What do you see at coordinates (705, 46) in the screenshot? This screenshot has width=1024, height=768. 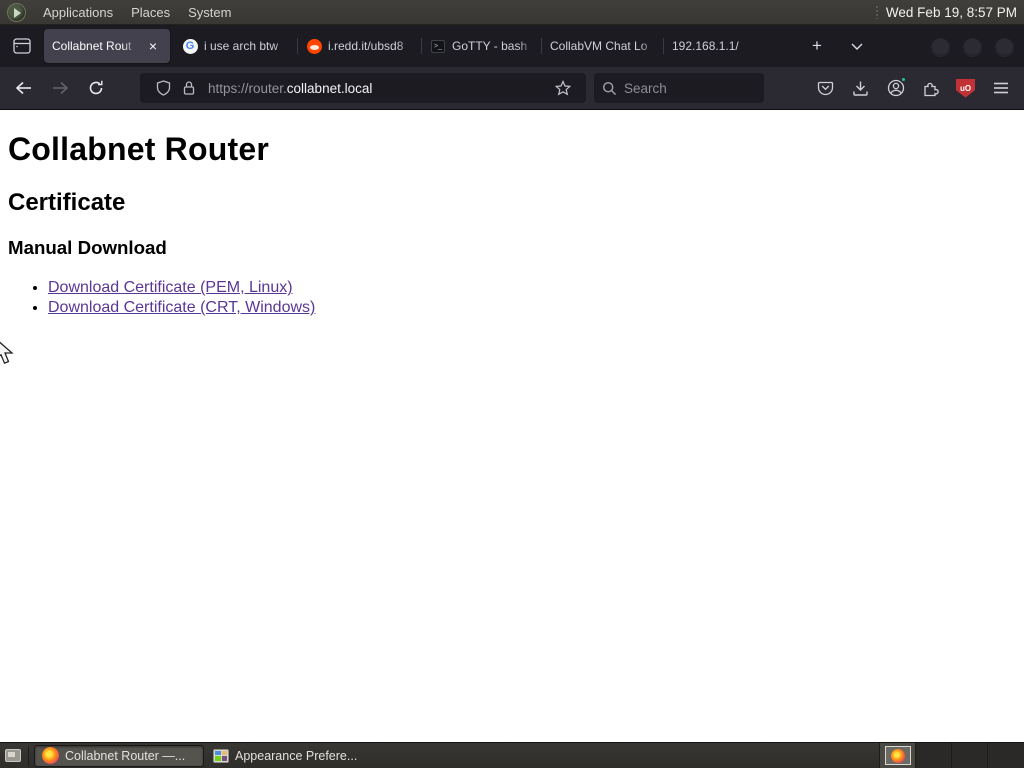 I see `tab-title: 192.168.1.1/` at bounding box center [705, 46].